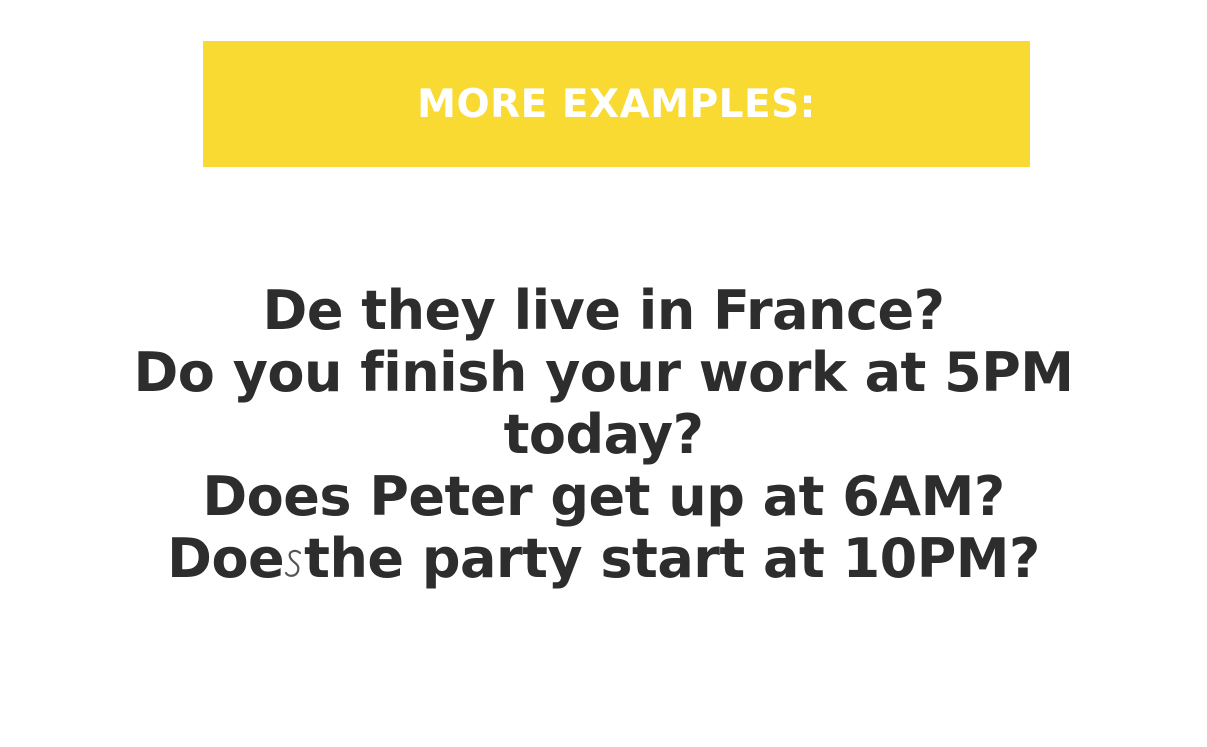 The width and height of the screenshot is (1207, 747). What do you see at coordinates (603, 310) in the screenshot?
I see `example-line: De they live in France?` at bounding box center [603, 310].